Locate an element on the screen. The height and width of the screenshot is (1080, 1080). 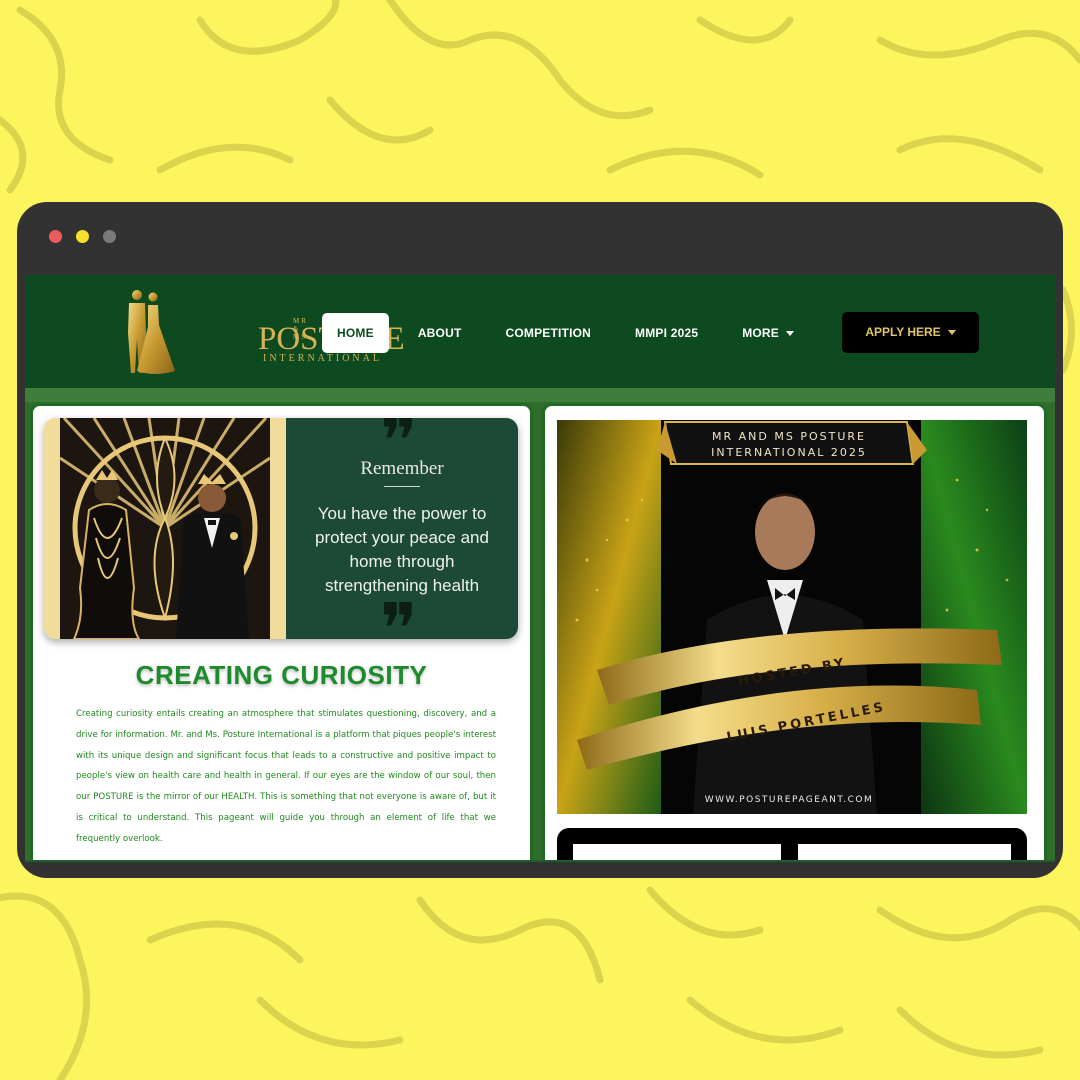
header-divider is located at coordinates (540, 395).